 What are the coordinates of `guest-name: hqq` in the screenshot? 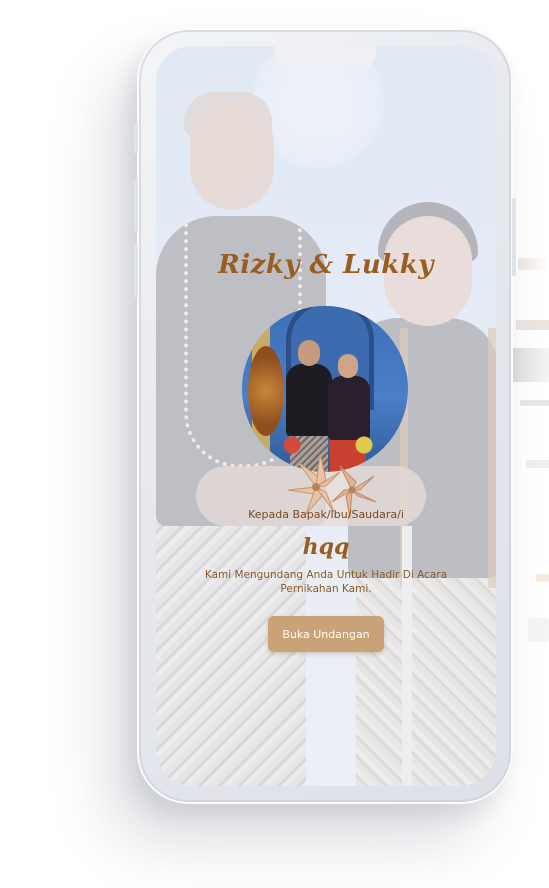 It's located at (326, 547).